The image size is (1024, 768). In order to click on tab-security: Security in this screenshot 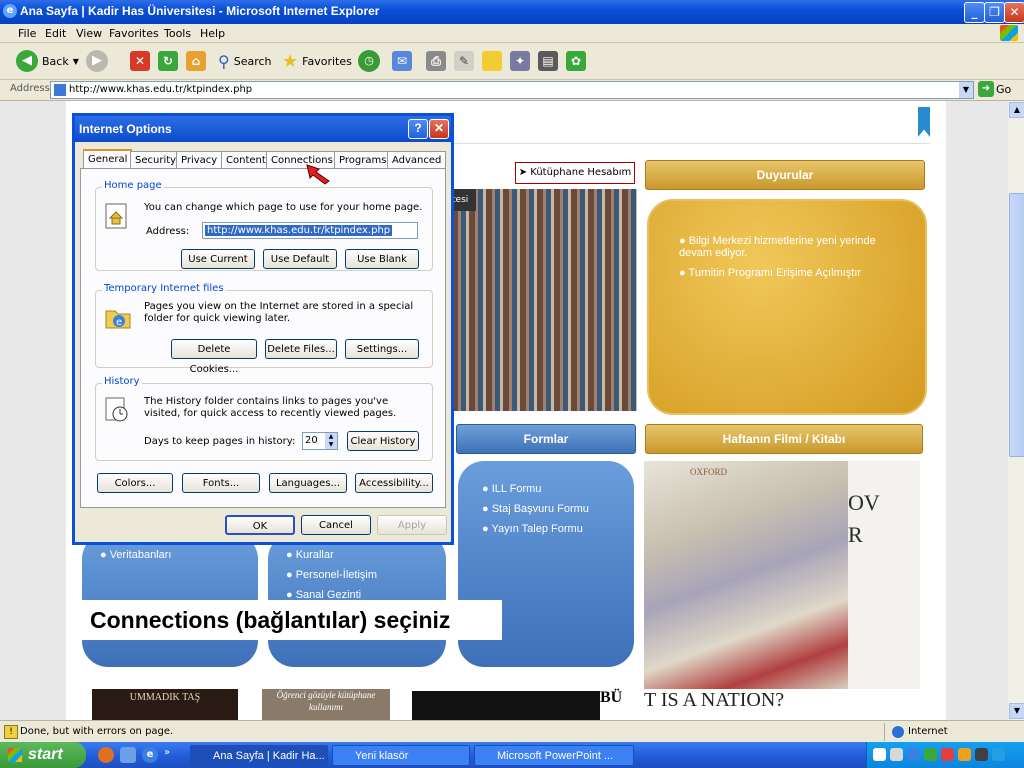, I will do `click(156, 159)`.